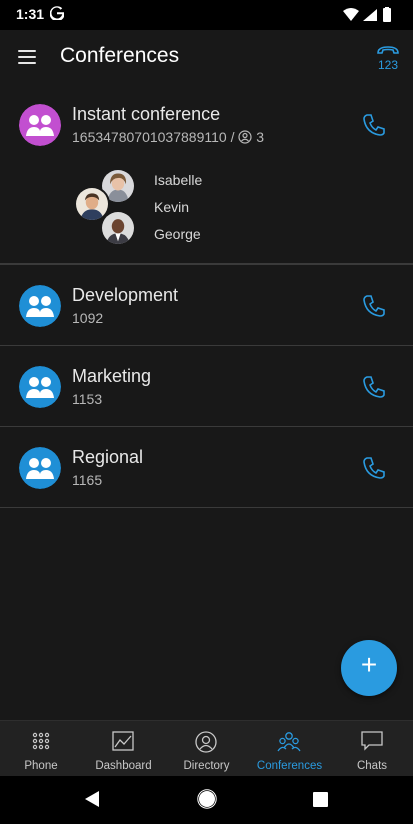 The image size is (413, 824). I want to click on dialpad-label: 123, so click(388, 65).